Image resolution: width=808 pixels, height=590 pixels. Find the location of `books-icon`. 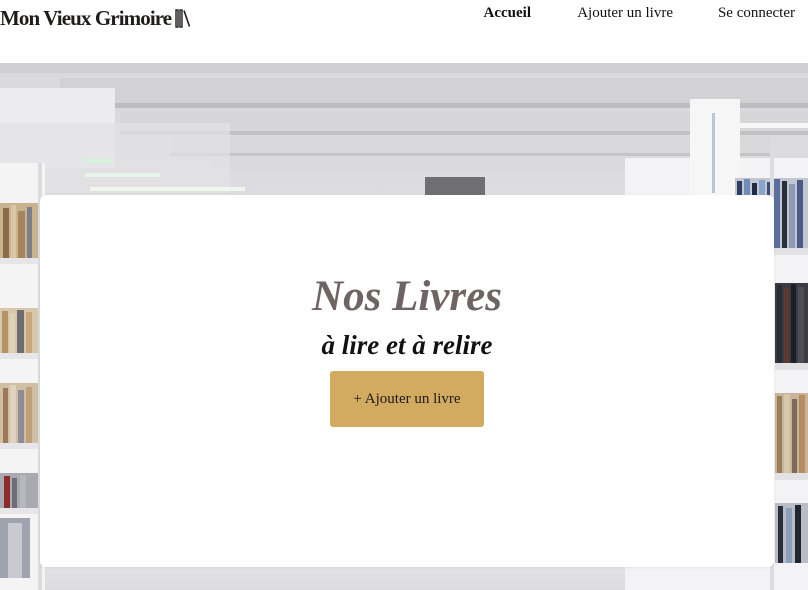

books-icon is located at coordinates (183, 18).